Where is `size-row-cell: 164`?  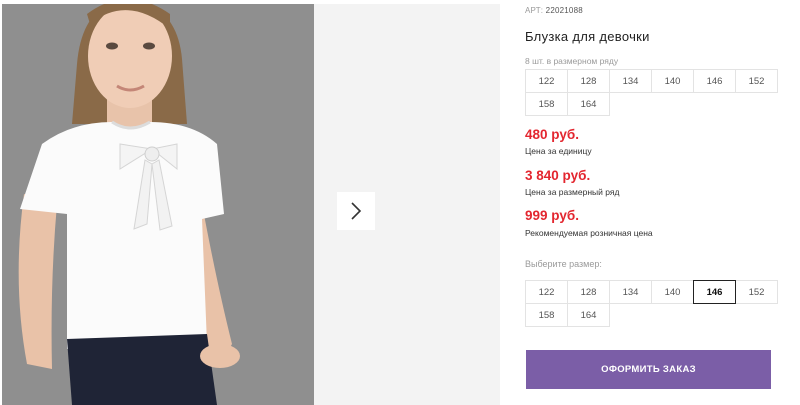 size-row-cell: 164 is located at coordinates (588, 104).